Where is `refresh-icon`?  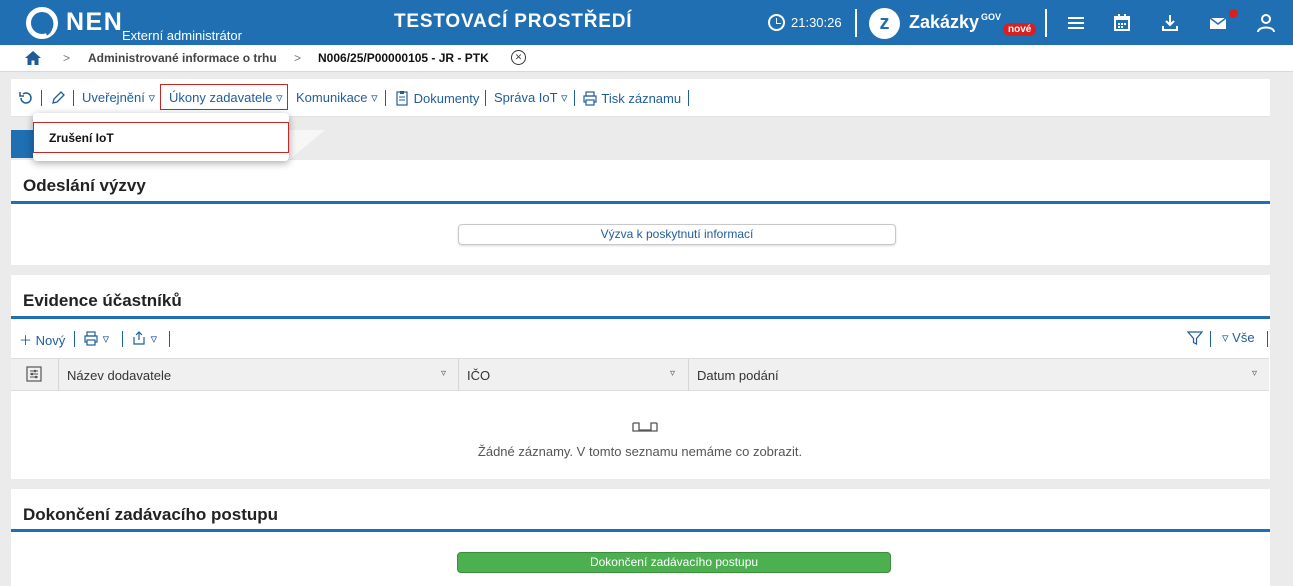
refresh-icon is located at coordinates (26, 98).